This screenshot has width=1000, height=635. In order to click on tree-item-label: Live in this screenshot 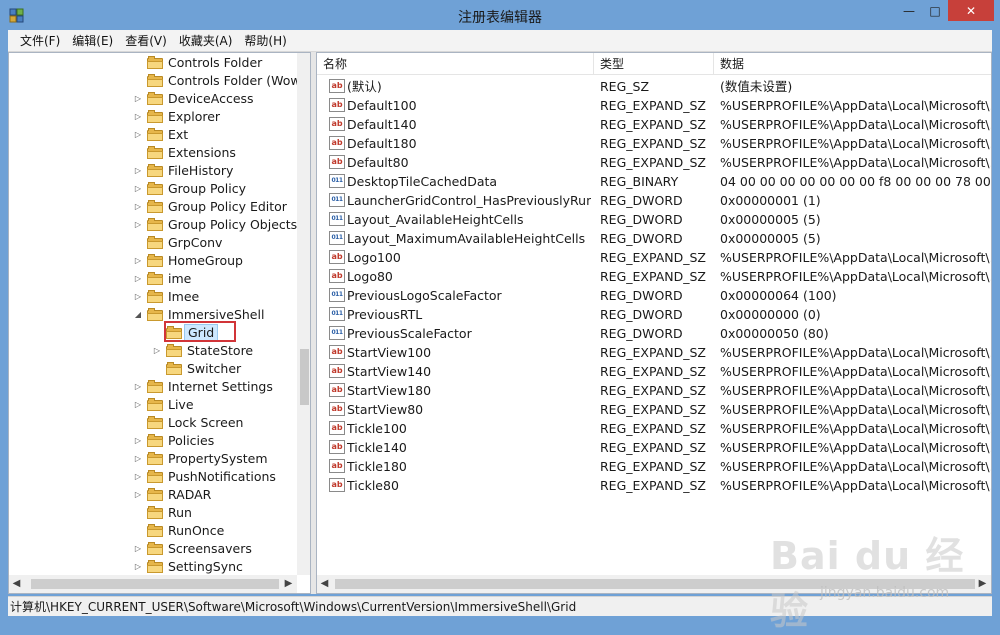, I will do `click(181, 405)`.